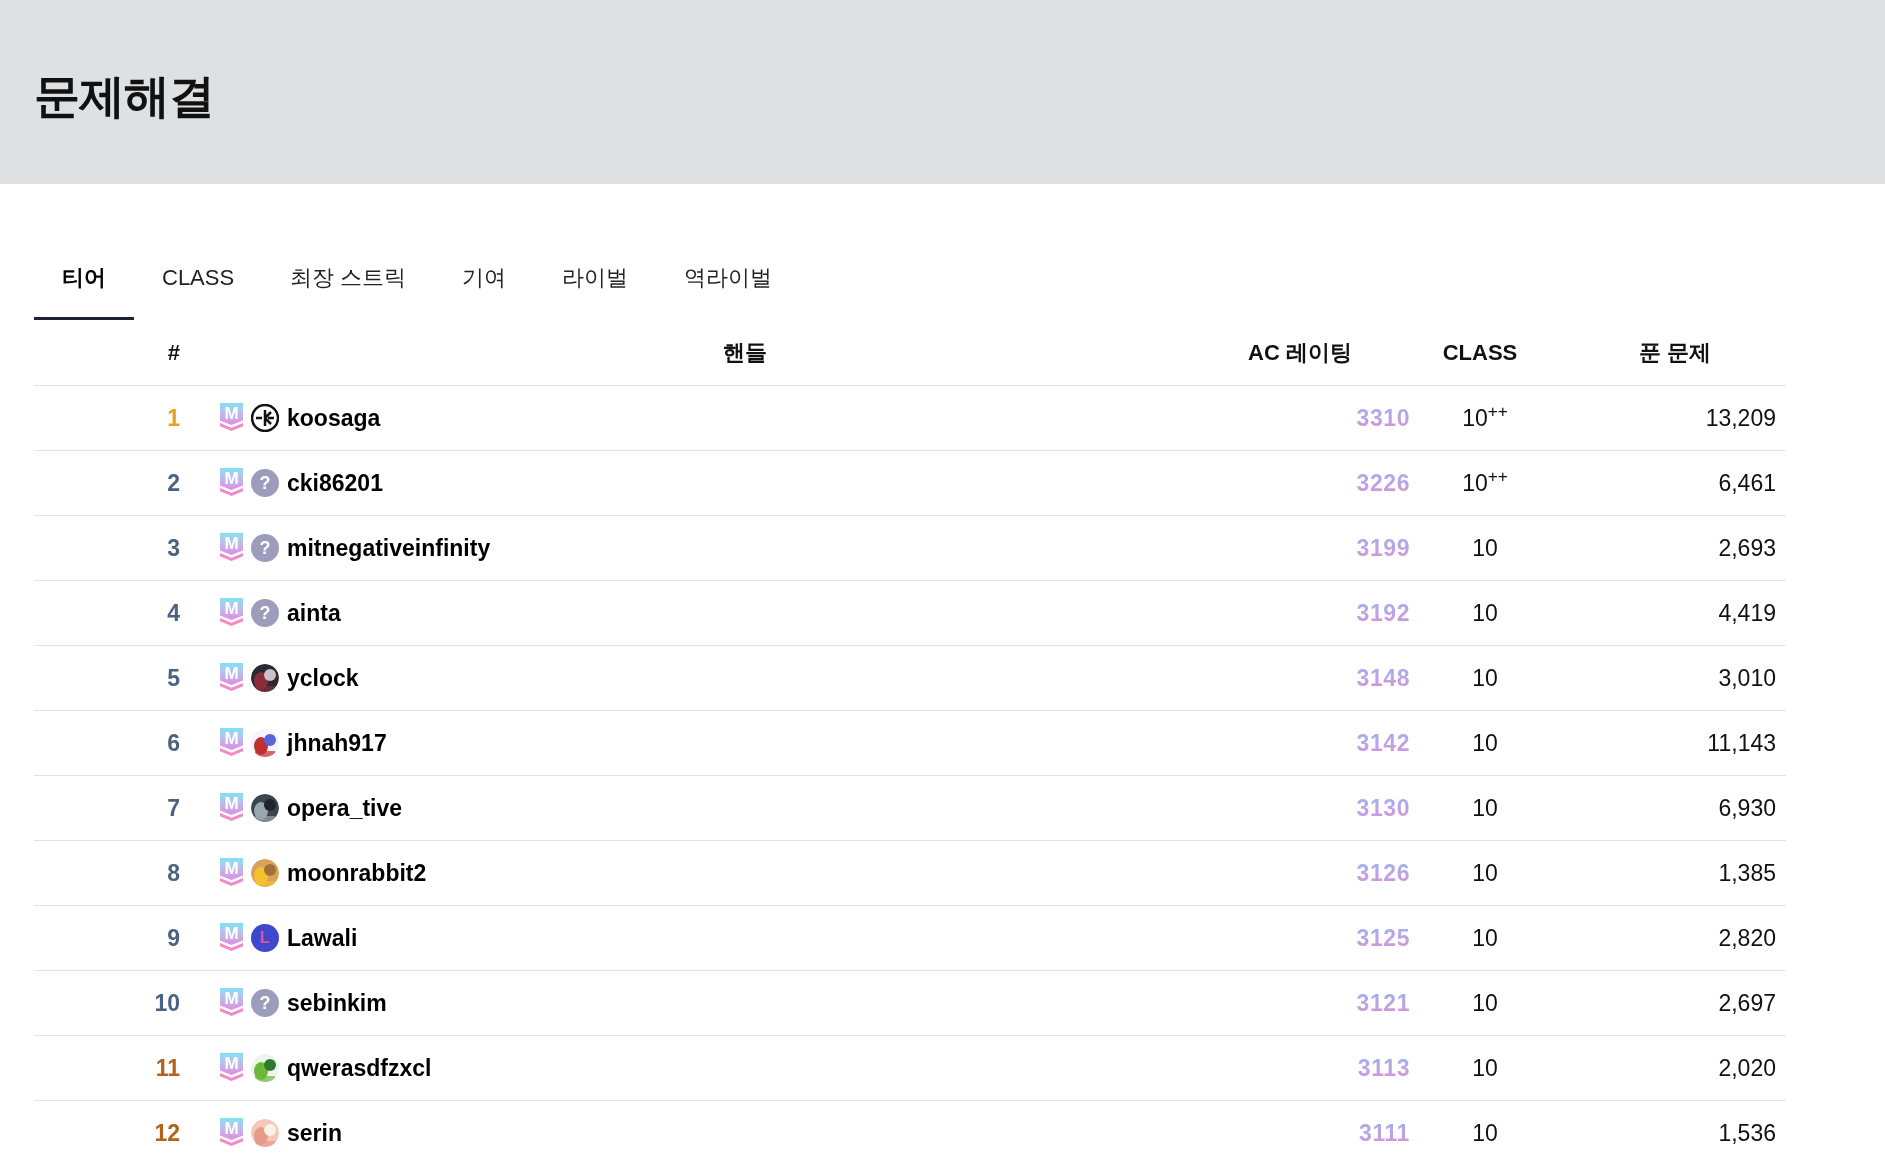  I want to click on letter-avatar: L, so click(265, 938).